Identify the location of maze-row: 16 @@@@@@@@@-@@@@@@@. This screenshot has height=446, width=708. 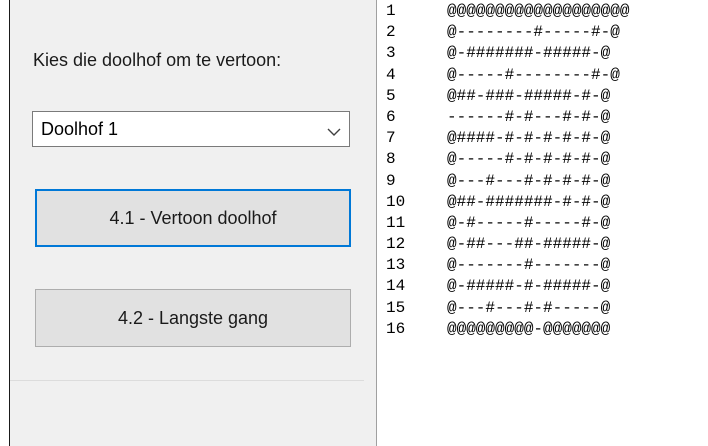
(507, 329).